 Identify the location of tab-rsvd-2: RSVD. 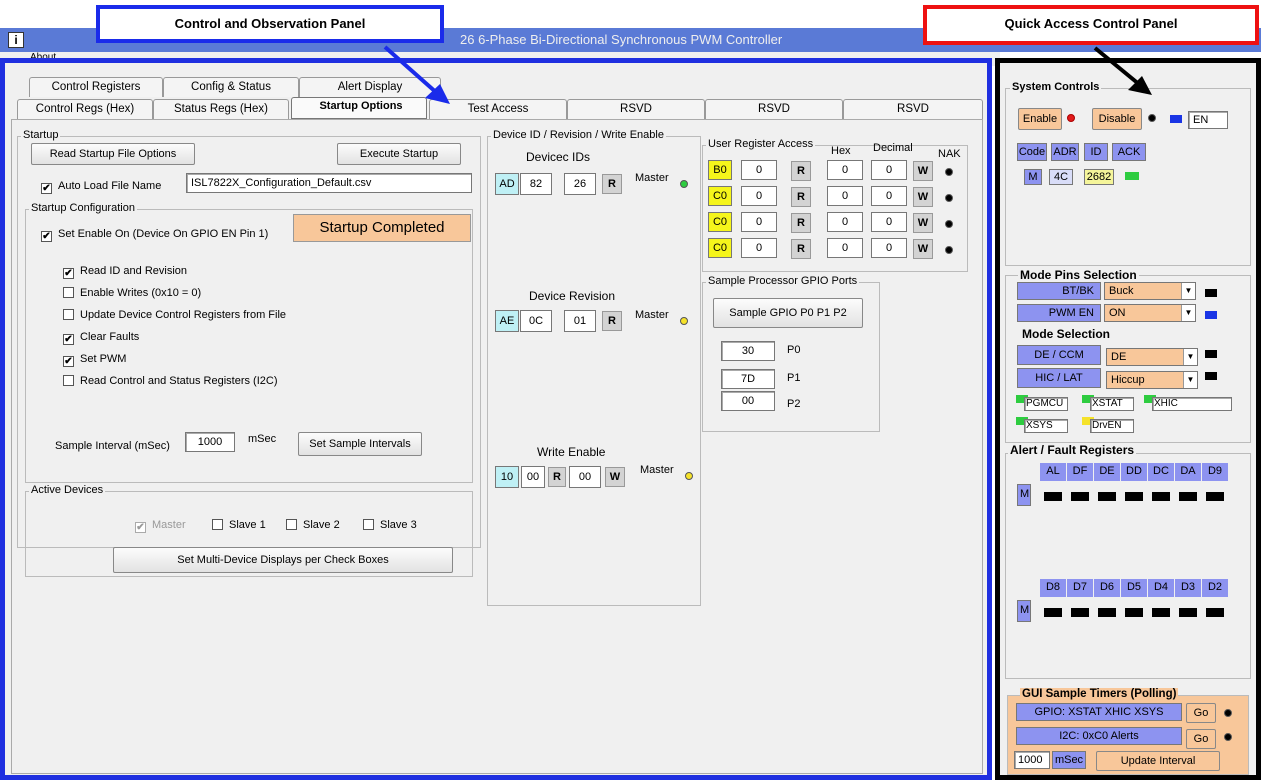
(774, 109).